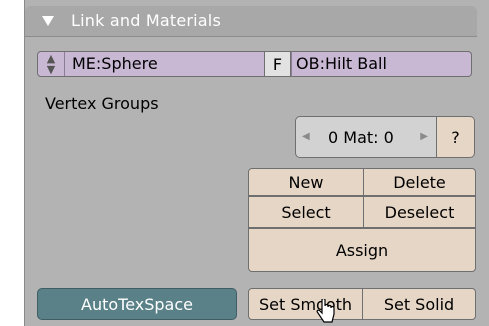  What do you see at coordinates (305, 304) in the screenshot?
I see `set-smooth-button: Set Smooth` at bounding box center [305, 304].